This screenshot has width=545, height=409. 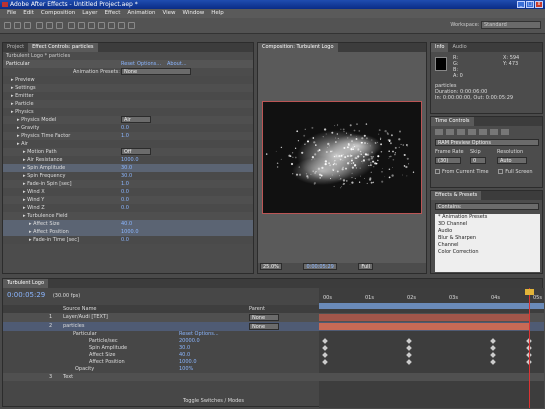 What do you see at coordinates (128, 144) in the screenshot?
I see `effect-property-row: ▸ Air` at bounding box center [128, 144].